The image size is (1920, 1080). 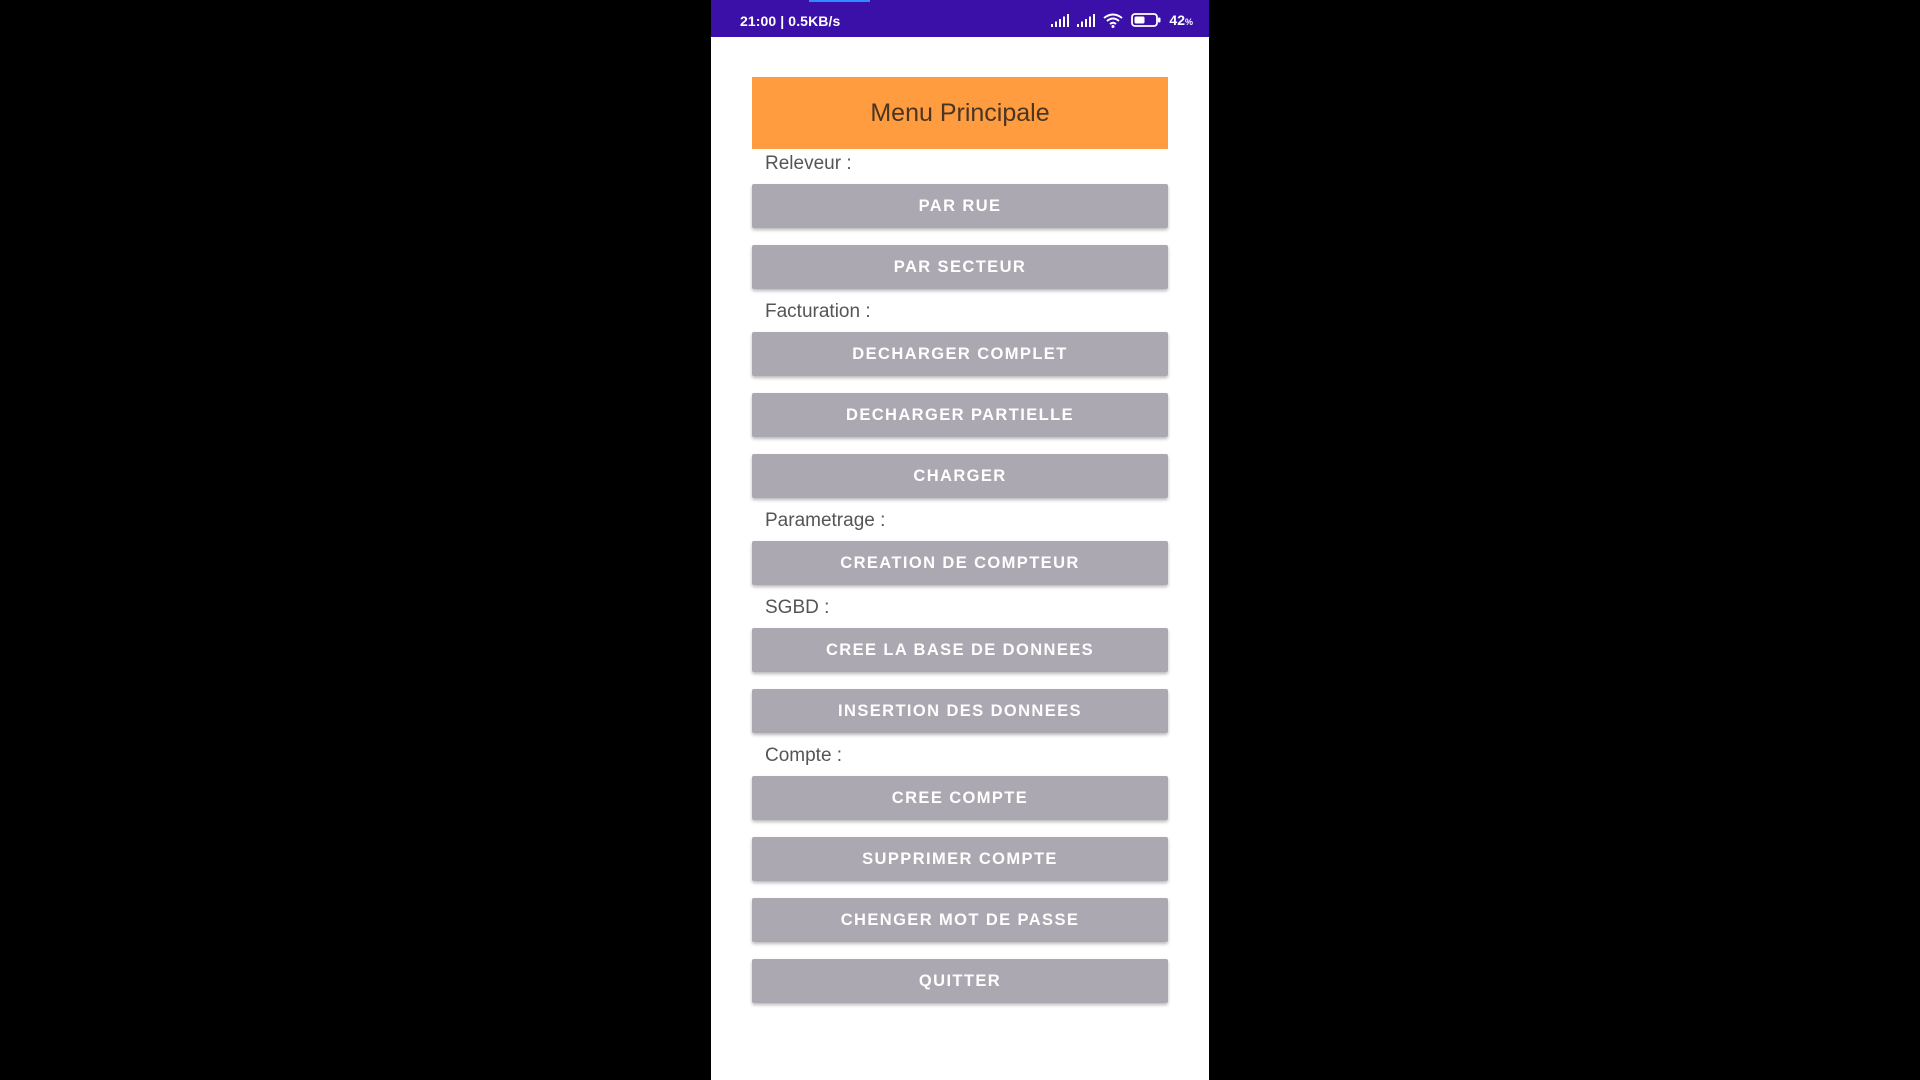 I want to click on decharger-partielle-button: DECHARGER PARTIELLE, so click(x=960, y=415).